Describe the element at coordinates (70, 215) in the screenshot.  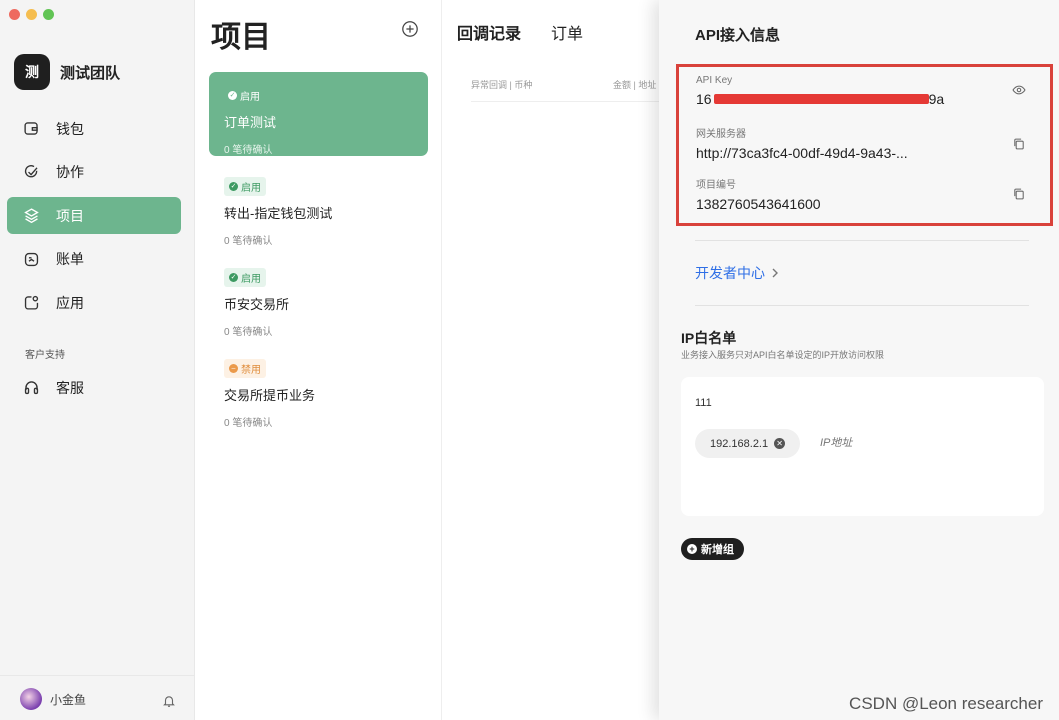
I see `sidebar-item-label: 项目` at that location.